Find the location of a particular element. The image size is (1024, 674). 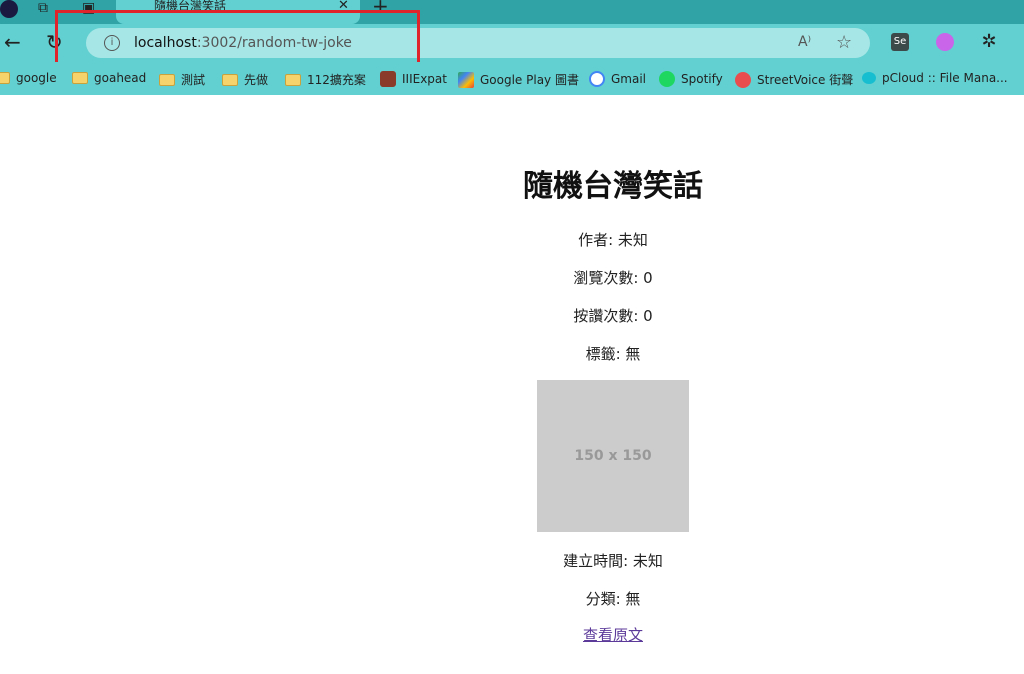

bookmark-label: 112擴充案 is located at coordinates (336, 80).